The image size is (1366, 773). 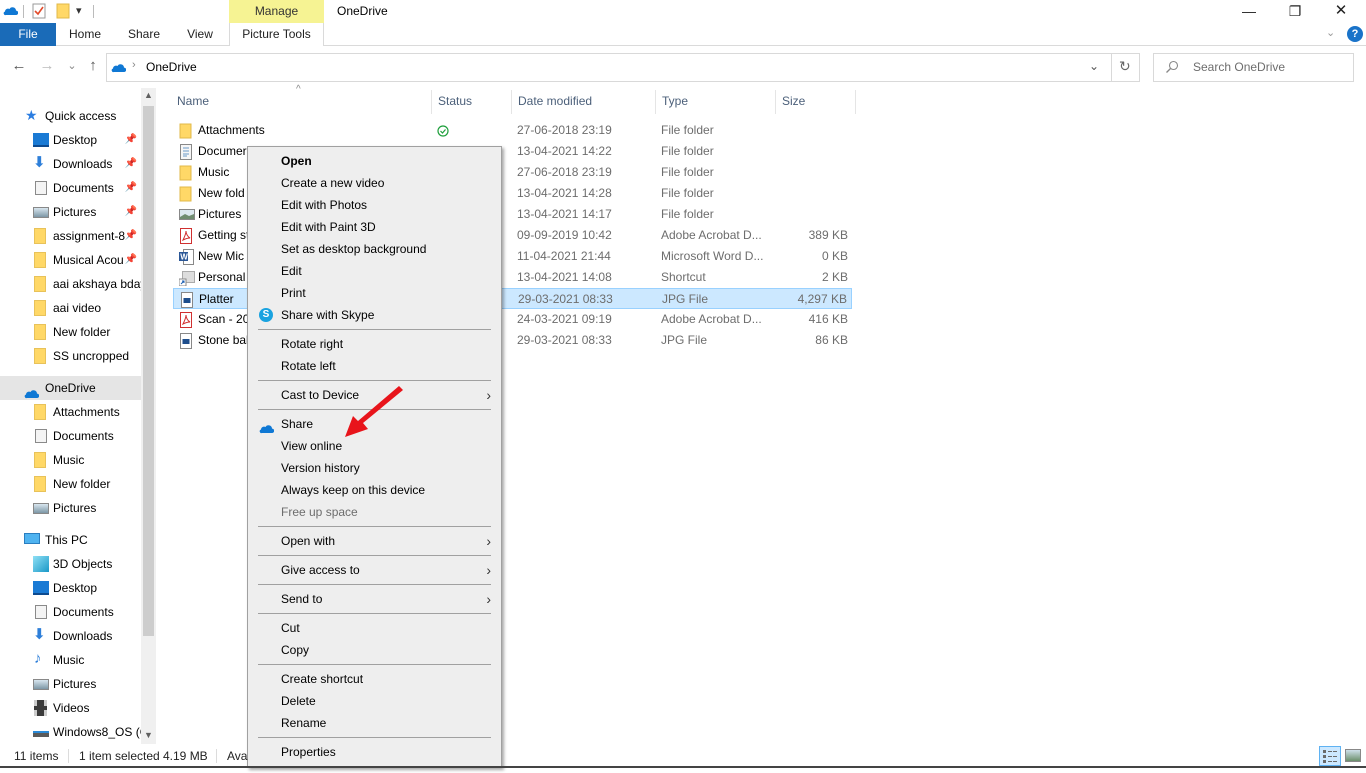 What do you see at coordinates (70, 116) in the screenshot?
I see `sidebar-quick-access: ★ Quick access` at bounding box center [70, 116].